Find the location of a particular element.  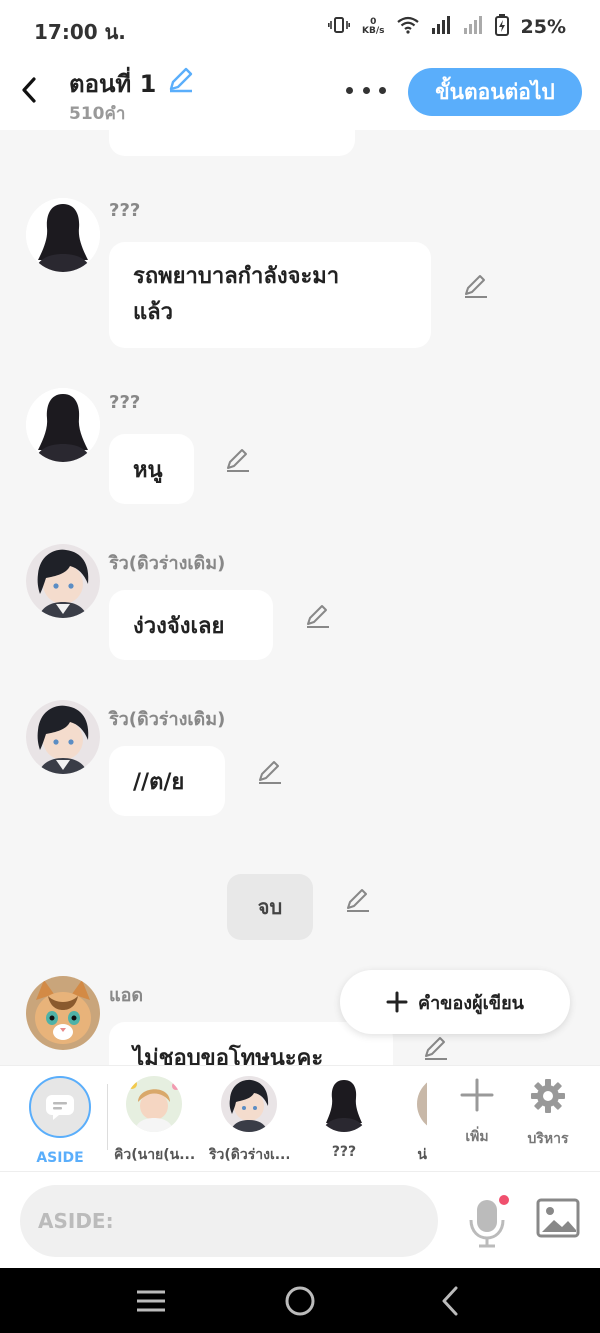

message-text-line: รถพยาบาลกำลังจะมา is located at coordinates (236, 276).